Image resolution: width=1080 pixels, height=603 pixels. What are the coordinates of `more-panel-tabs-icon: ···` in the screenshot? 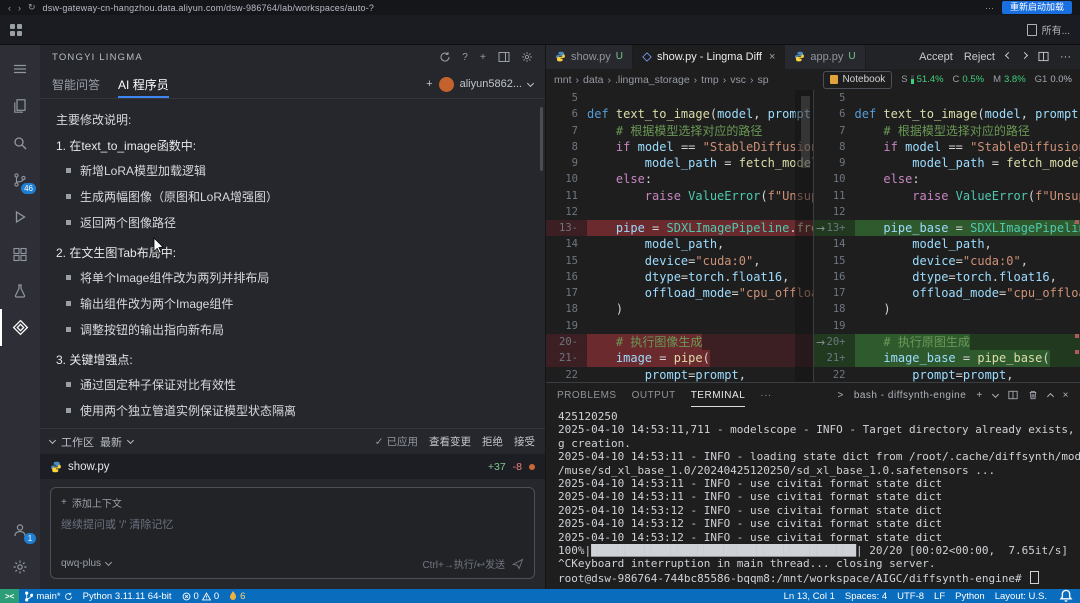 It's located at (766, 395).